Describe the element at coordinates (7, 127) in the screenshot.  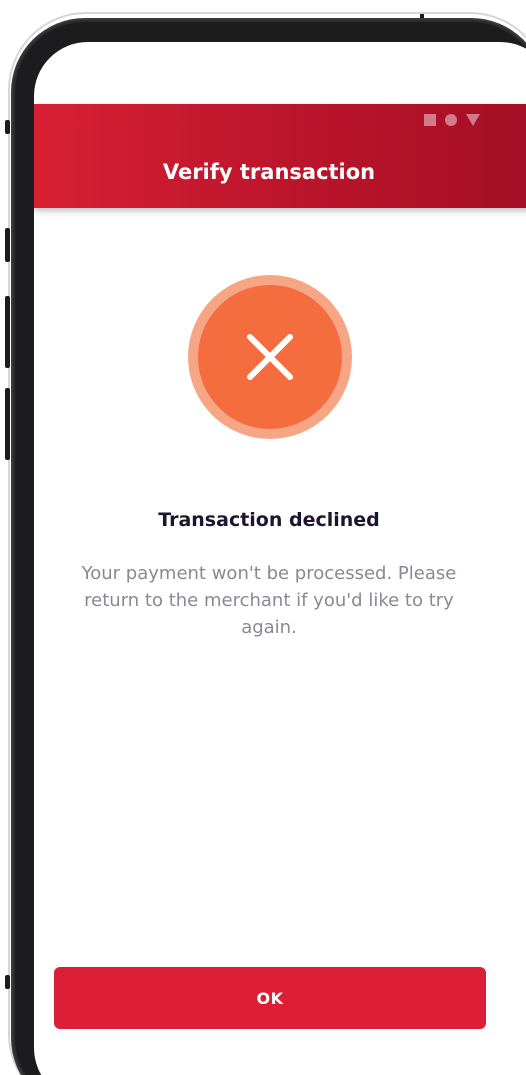
I see `side-button` at that location.